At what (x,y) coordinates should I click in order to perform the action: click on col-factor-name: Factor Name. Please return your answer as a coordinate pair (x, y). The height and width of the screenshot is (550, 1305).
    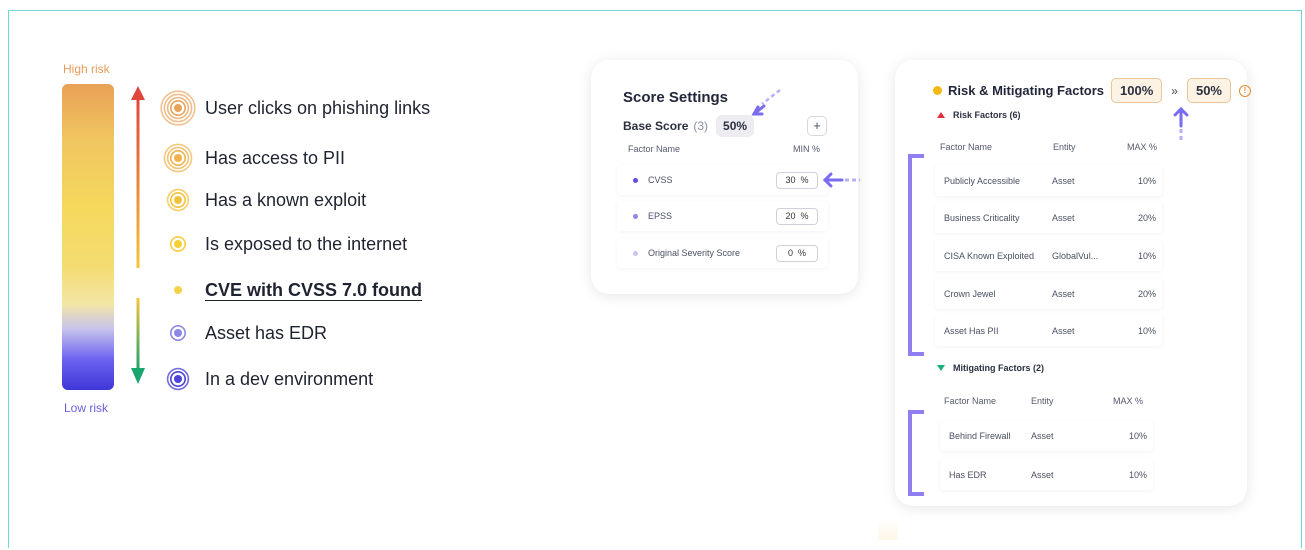
    Looking at the image, I should click on (654, 149).